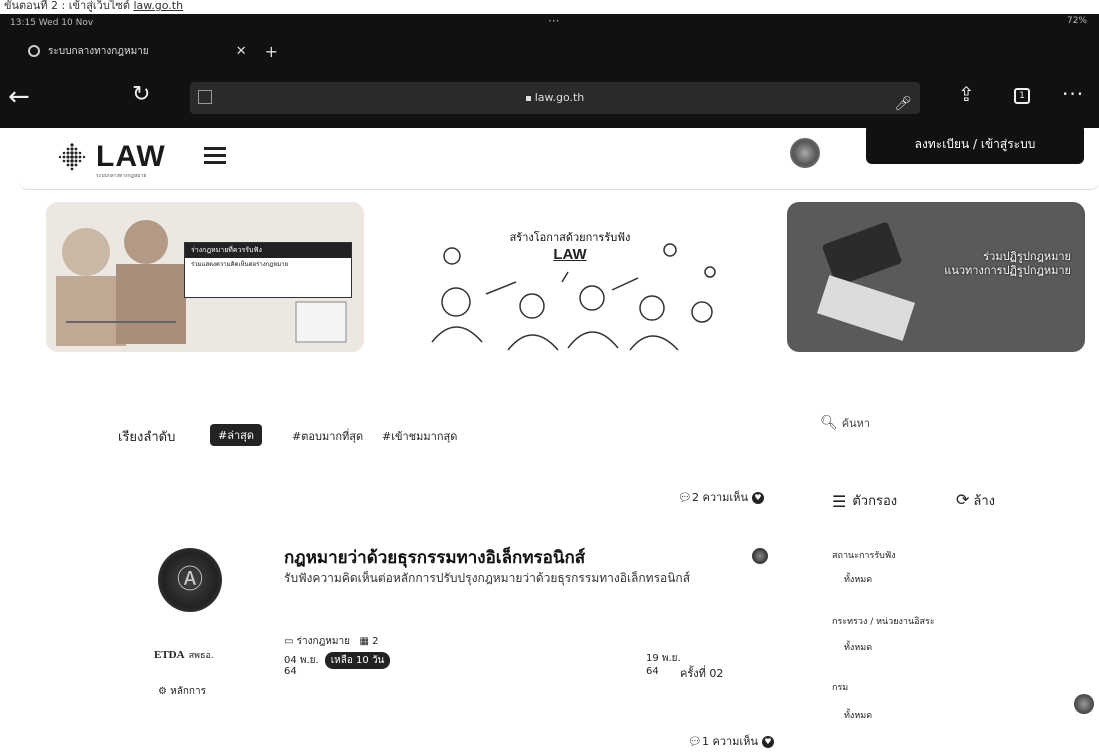  What do you see at coordinates (942, 500) in the screenshot?
I see `filter-header: ☰ ตัวกรอง ⟳ ล้าง` at bounding box center [942, 500].